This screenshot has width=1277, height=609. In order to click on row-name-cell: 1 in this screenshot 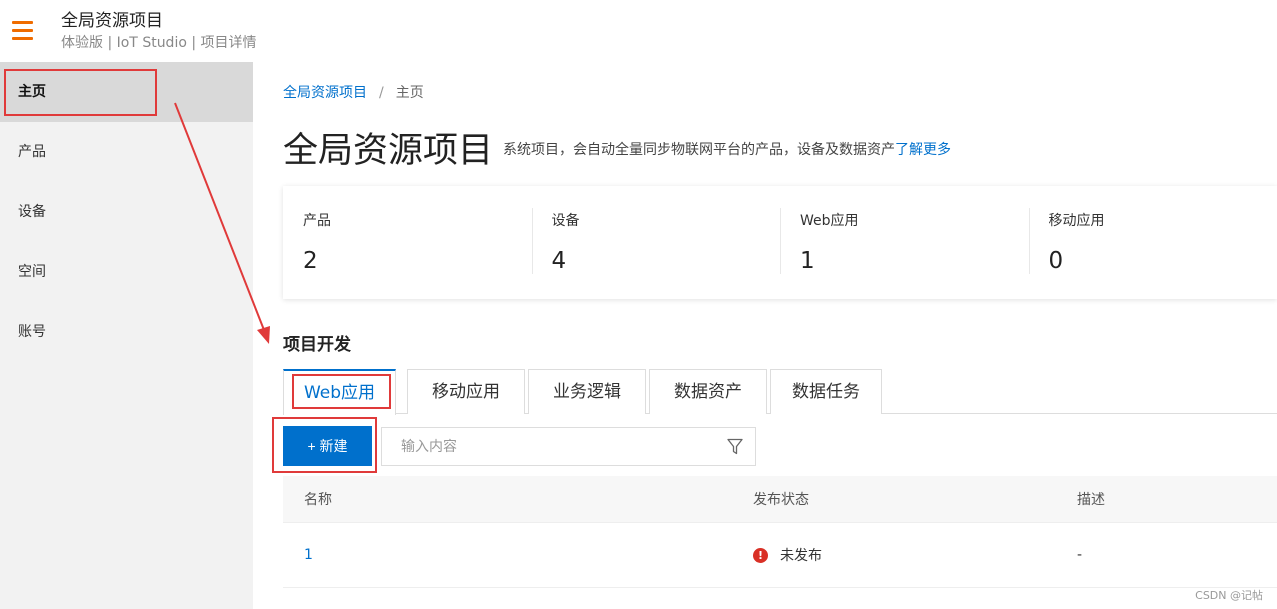, I will do `click(308, 555)`.